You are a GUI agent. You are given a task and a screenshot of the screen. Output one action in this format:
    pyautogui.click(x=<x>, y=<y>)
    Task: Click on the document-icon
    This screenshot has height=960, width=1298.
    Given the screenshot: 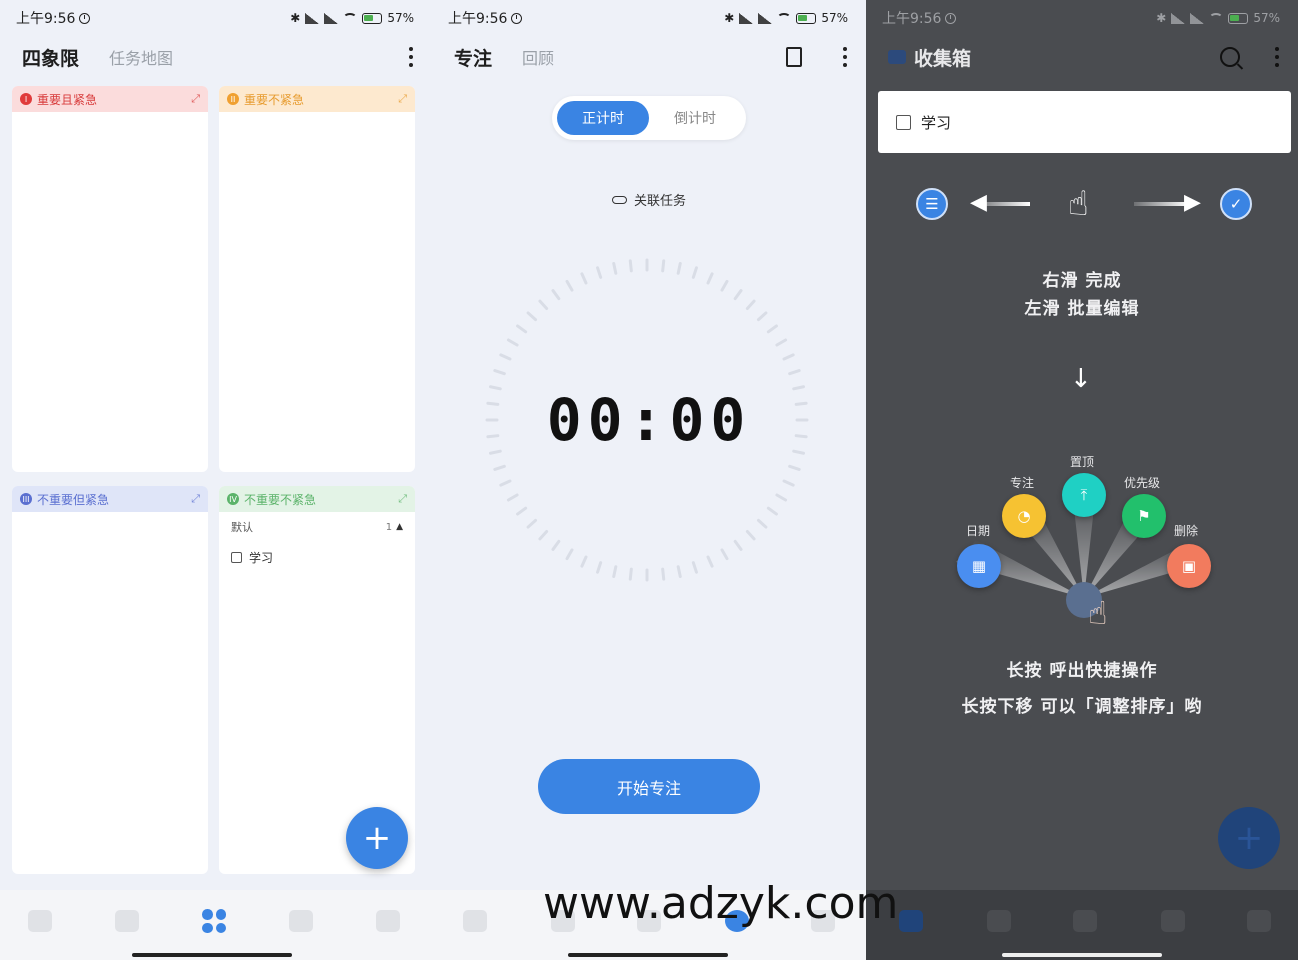 What is the action you would take?
    pyautogui.click(x=794, y=57)
    